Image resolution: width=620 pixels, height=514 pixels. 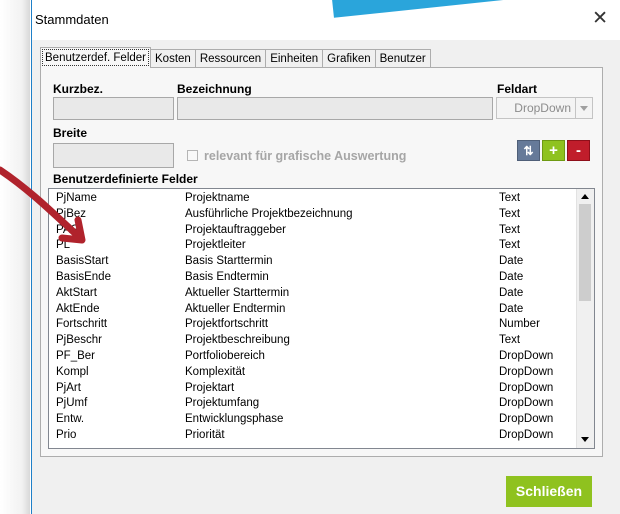 I want to click on list-item: PjUmf Projektumfang DropDown, so click(x=313, y=403).